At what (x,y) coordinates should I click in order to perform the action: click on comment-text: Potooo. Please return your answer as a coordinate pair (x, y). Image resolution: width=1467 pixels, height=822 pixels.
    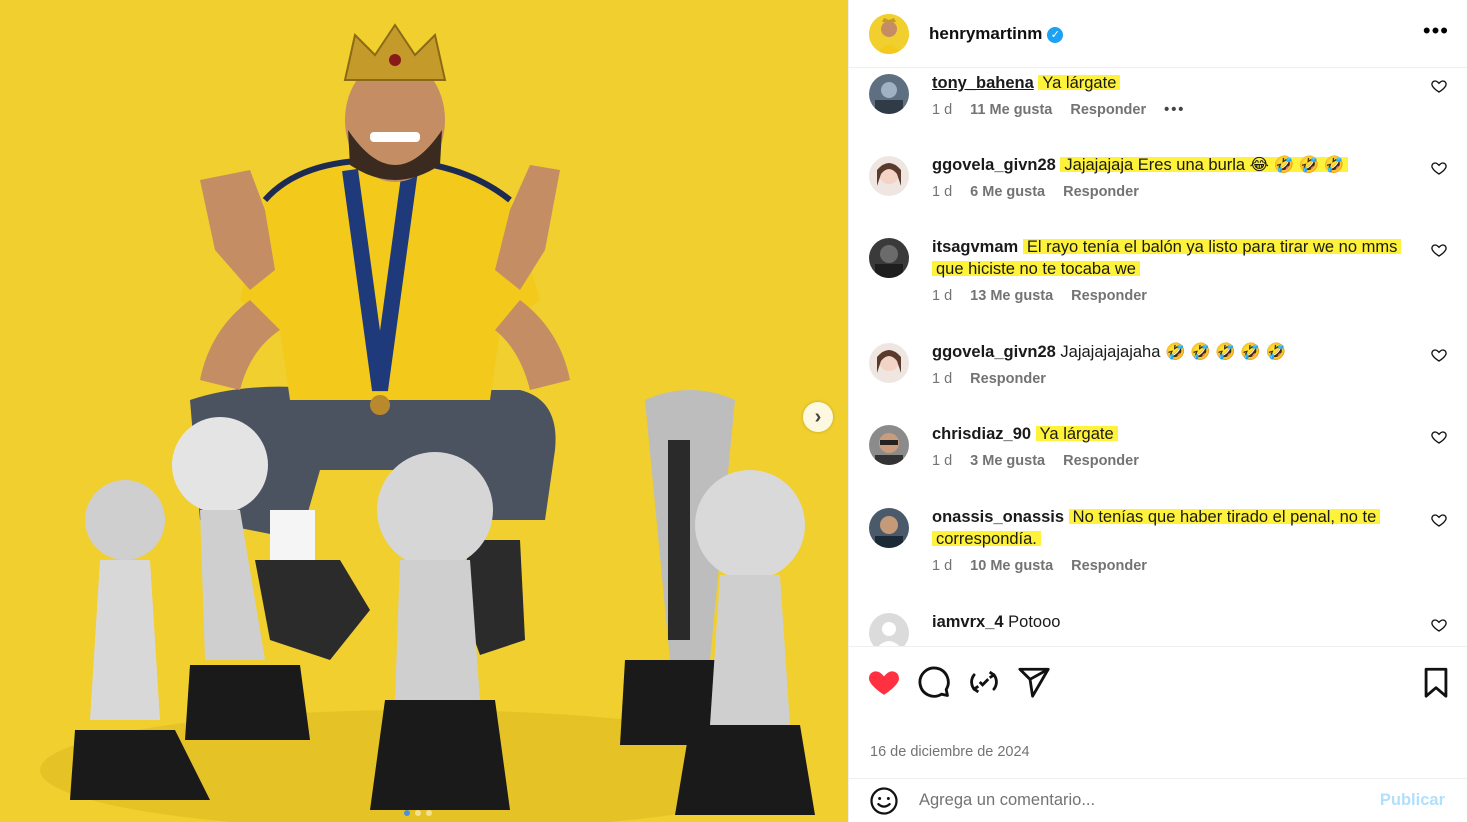
    Looking at the image, I should click on (1034, 622).